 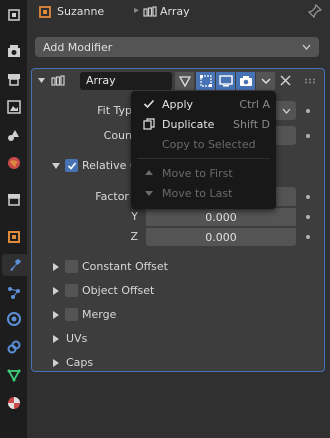 I want to click on render-icon, so click(x=13, y=51).